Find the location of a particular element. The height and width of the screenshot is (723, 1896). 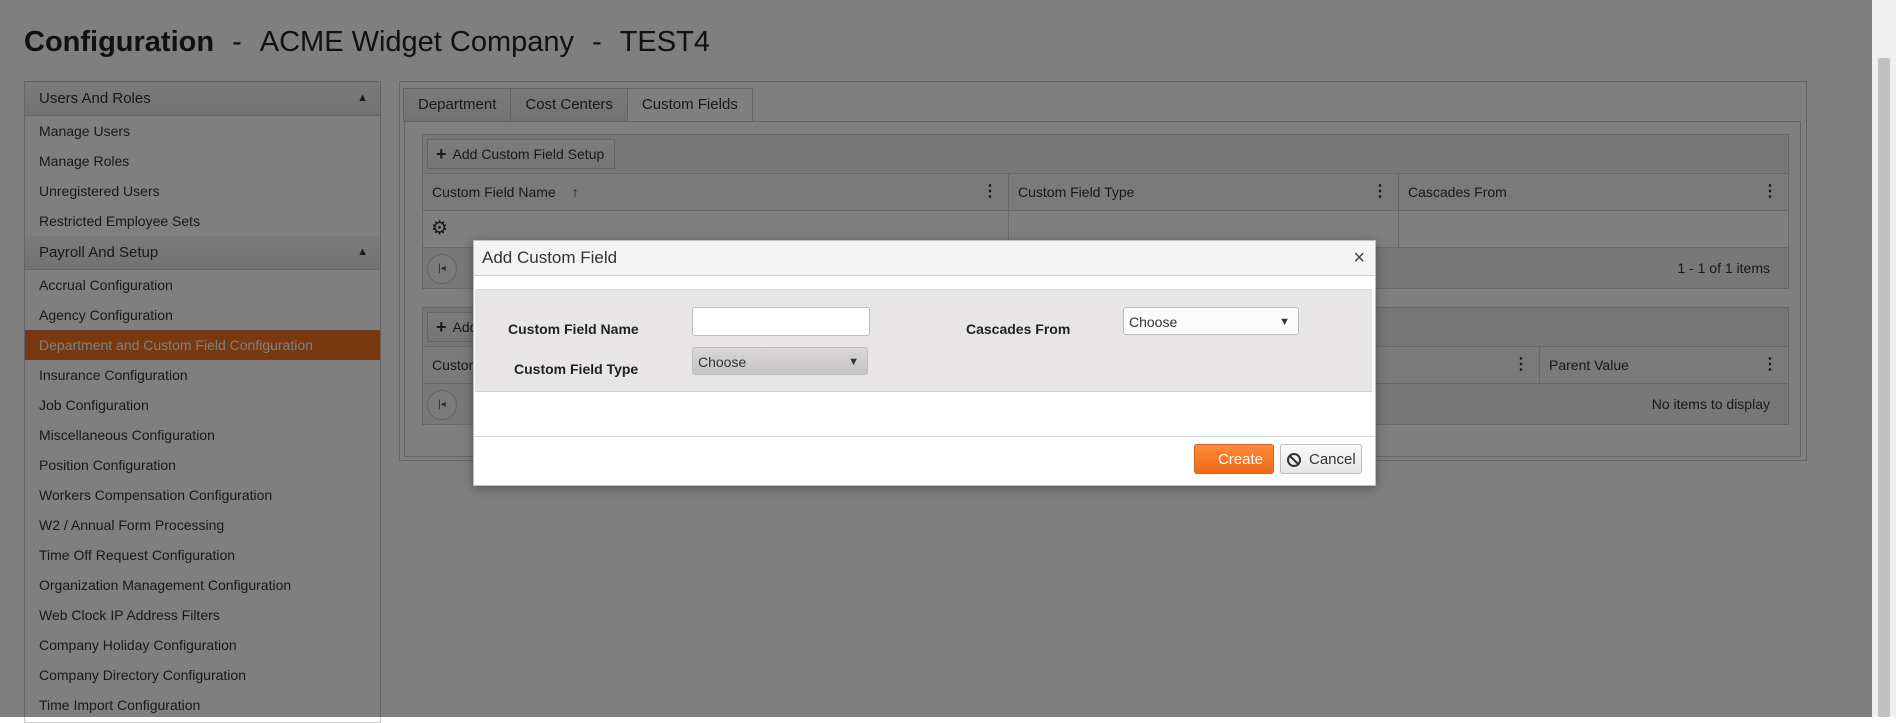

scrollbar is located at coordinates (1884, 358).